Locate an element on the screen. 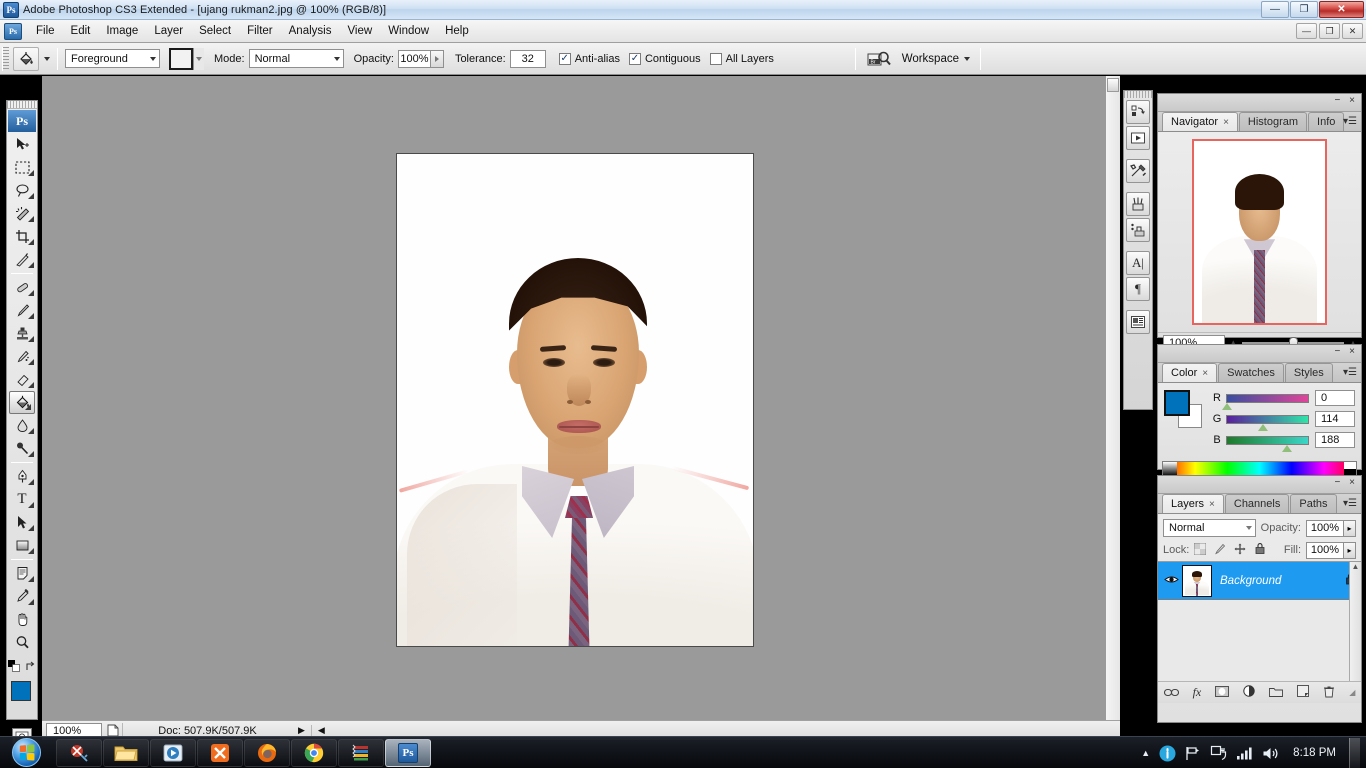  tab-histogram: Histogram is located at coordinates (1273, 121).